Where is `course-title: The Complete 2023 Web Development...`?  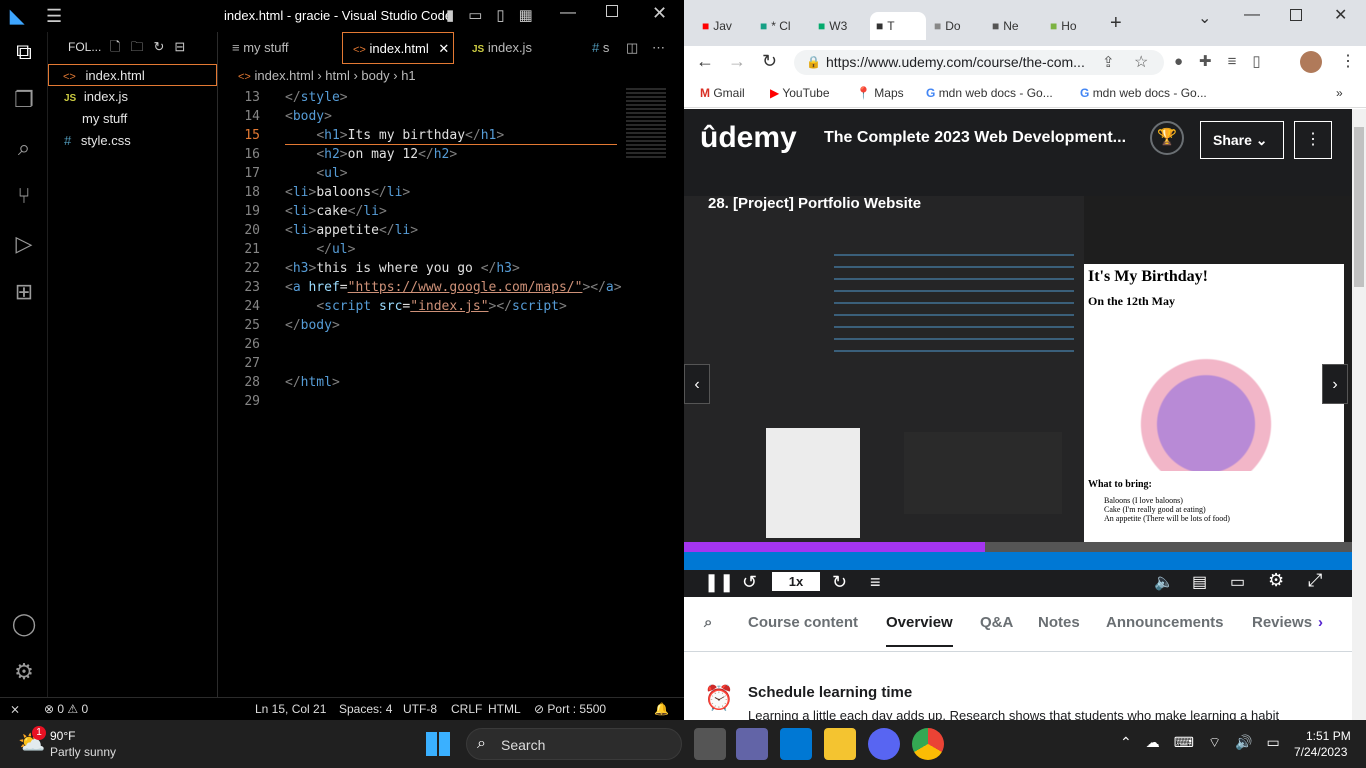
course-title: The Complete 2023 Web Development... is located at coordinates (975, 138).